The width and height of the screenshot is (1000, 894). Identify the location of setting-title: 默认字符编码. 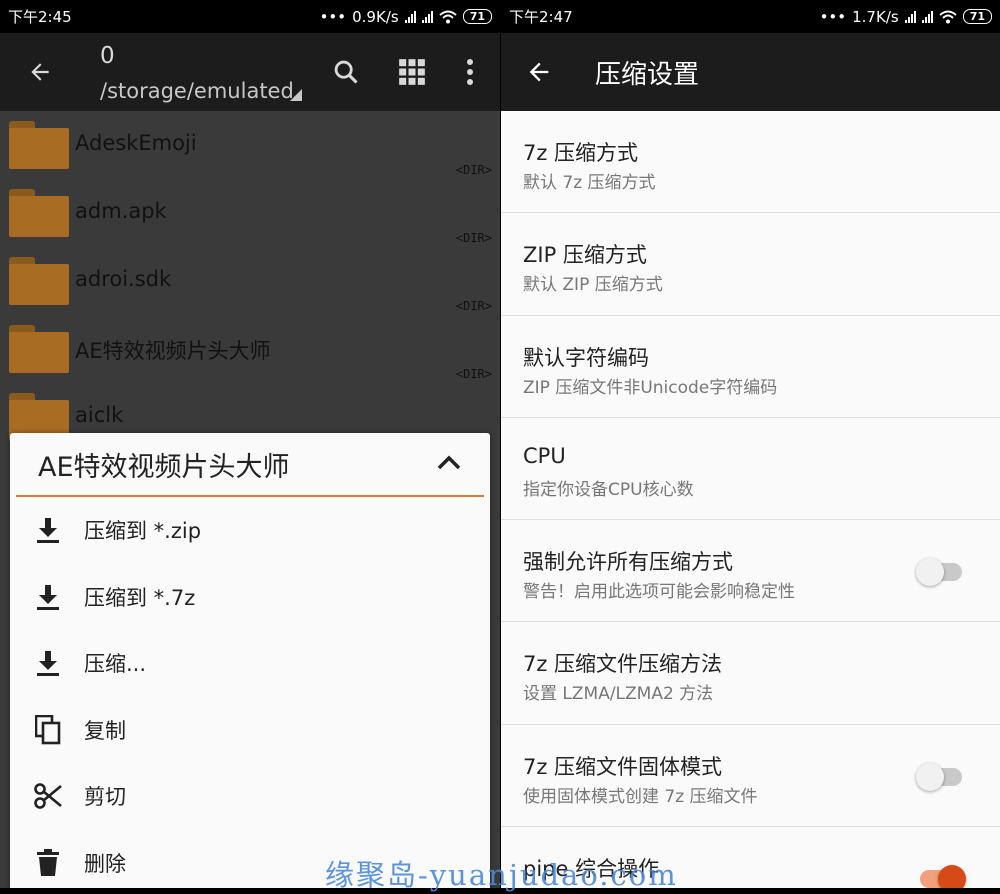
(586, 357).